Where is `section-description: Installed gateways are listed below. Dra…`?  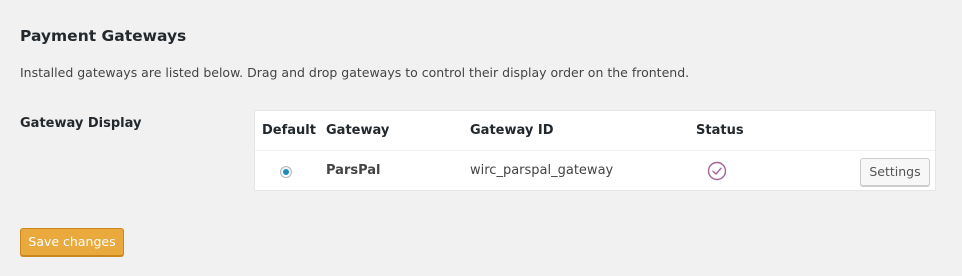 section-description: Installed gateways are listed below. Dra… is located at coordinates (355, 72).